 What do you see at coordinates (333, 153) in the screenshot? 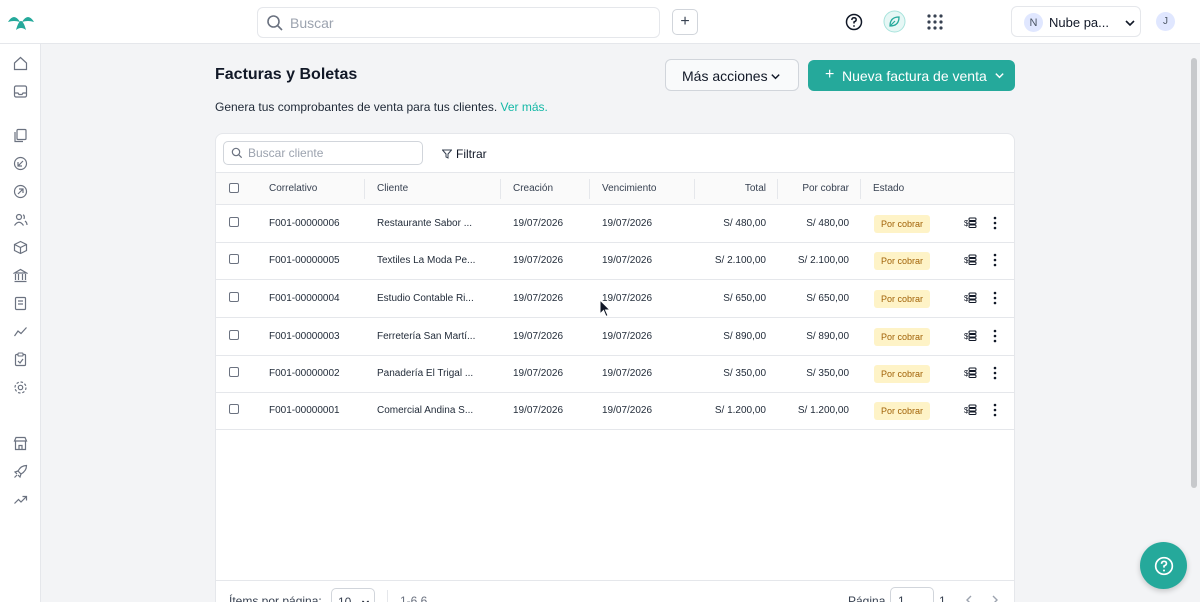
I see `client-search-input` at bounding box center [333, 153].